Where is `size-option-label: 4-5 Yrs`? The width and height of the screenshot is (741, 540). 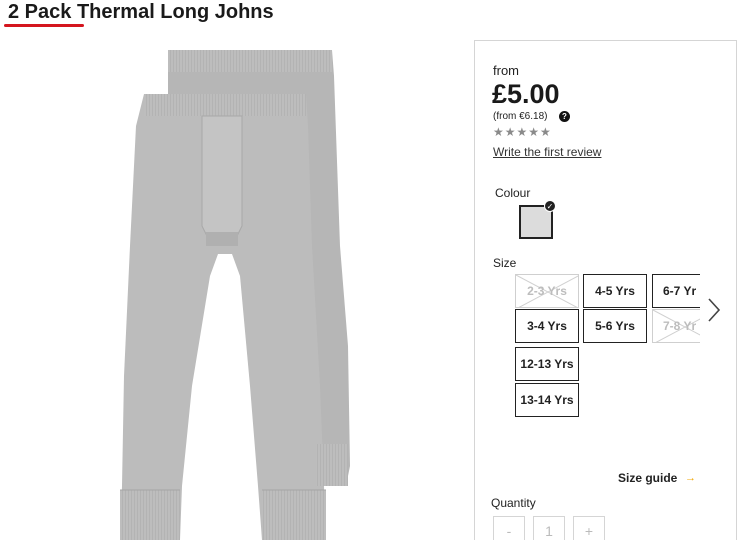
size-option-label: 4-5 Yrs is located at coordinates (615, 291).